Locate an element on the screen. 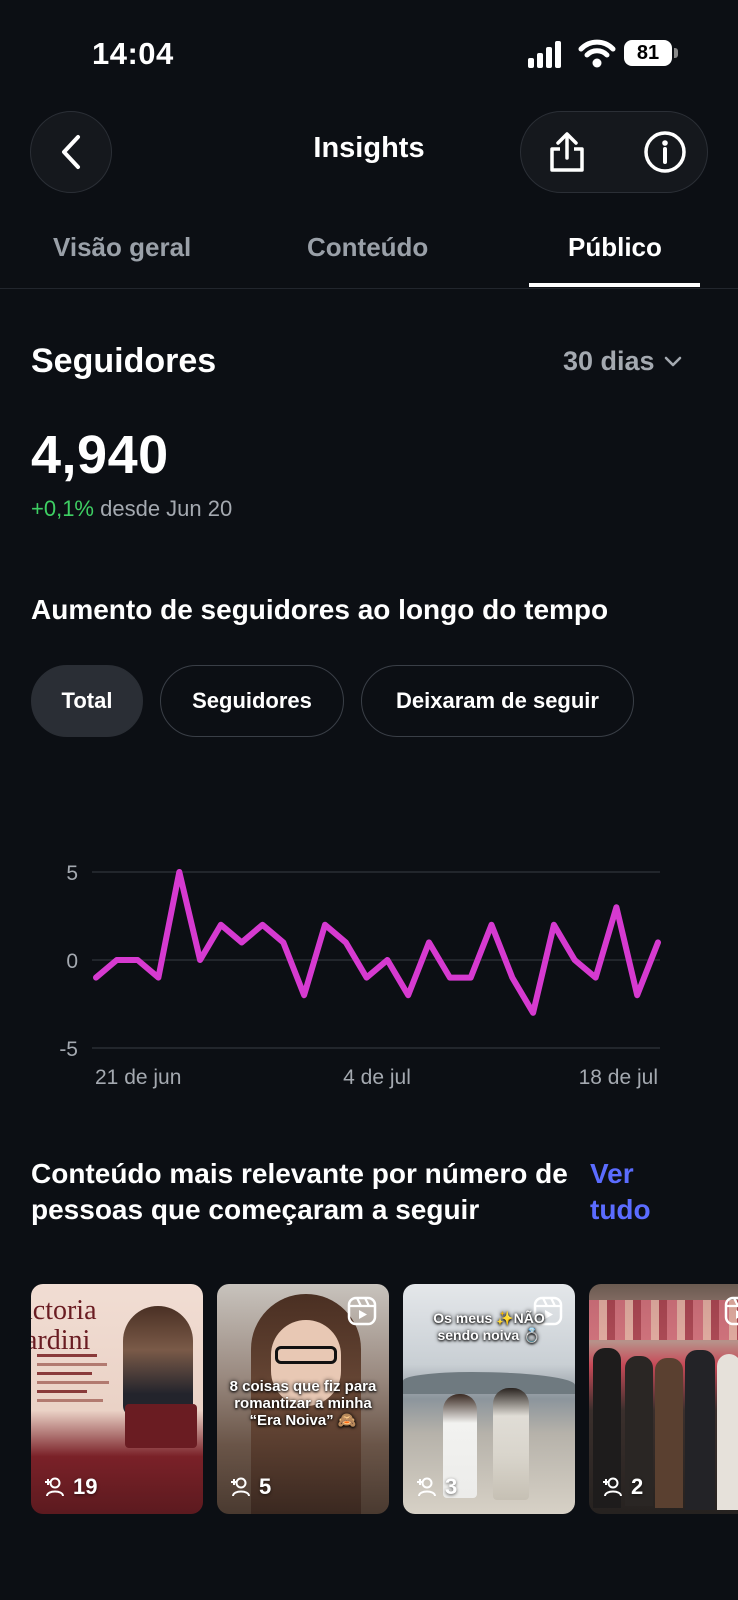 The width and height of the screenshot is (738, 1600). tab-content: Conteúdo is located at coordinates (367, 247).